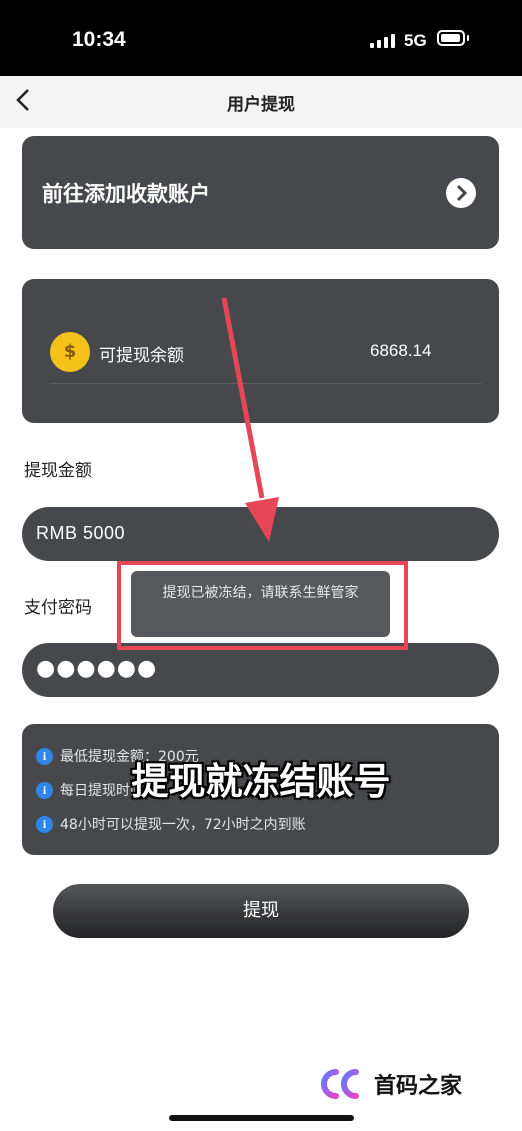 This screenshot has height=1131, width=522. Describe the element at coordinates (261, 781) in the screenshot. I see `overlay-caption: 提现就冻结账号` at that location.